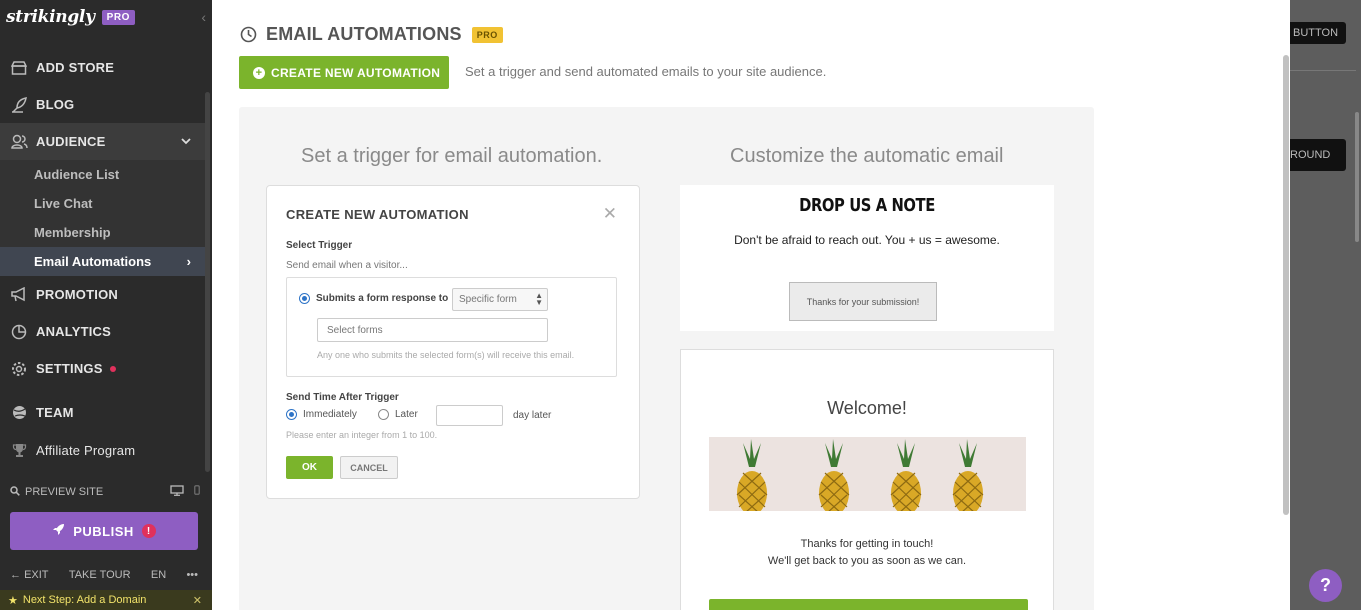 This screenshot has height=610, width=1361. What do you see at coordinates (867, 205) in the screenshot?
I see `preview-title: DROP US A NOTE` at bounding box center [867, 205].